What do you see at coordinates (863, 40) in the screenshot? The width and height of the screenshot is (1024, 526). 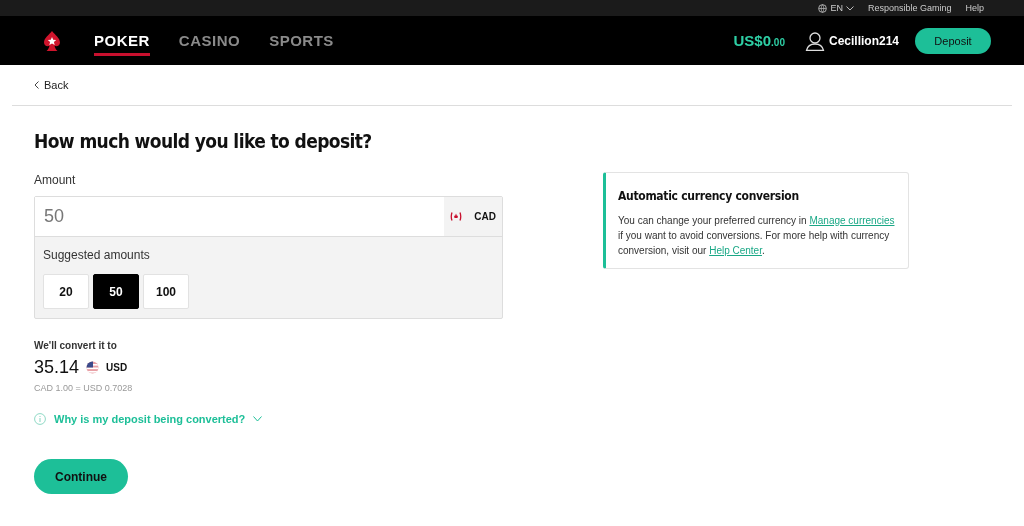 I see `username: Cecillion214` at bounding box center [863, 40].